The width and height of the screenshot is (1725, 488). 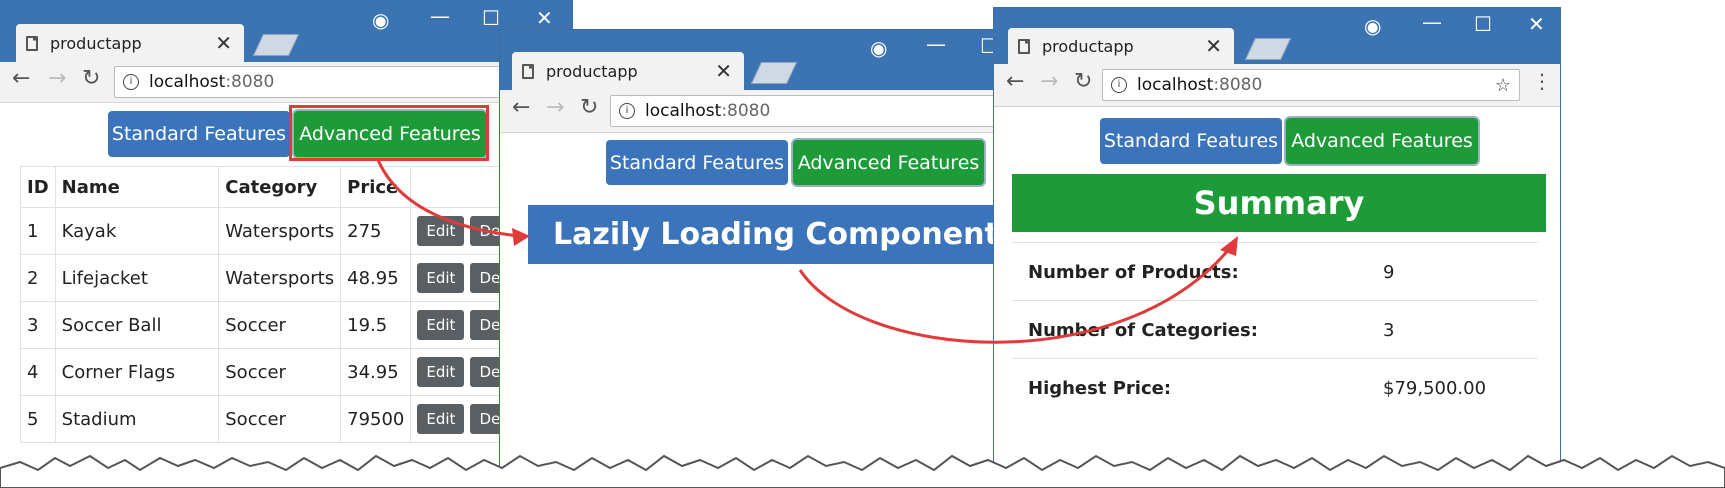 I want to click on arrow-to-summary, so click(x=1015, y=295).